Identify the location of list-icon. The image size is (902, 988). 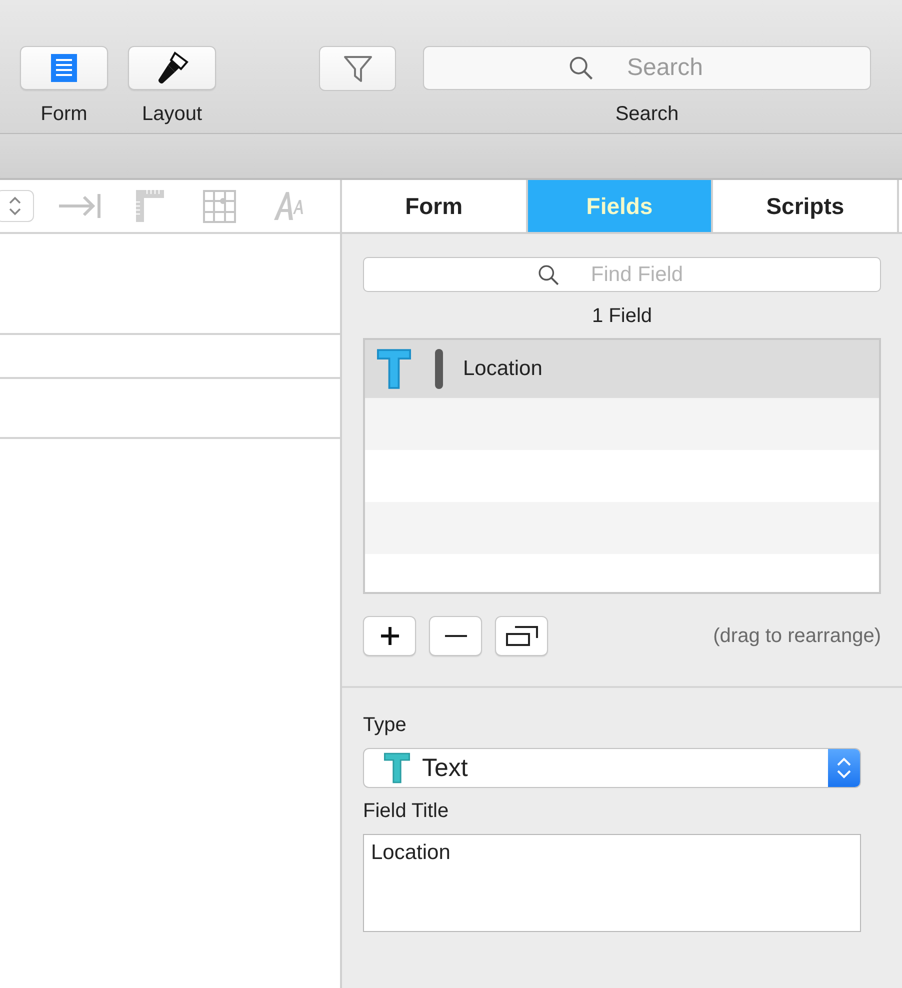
(64, 68).